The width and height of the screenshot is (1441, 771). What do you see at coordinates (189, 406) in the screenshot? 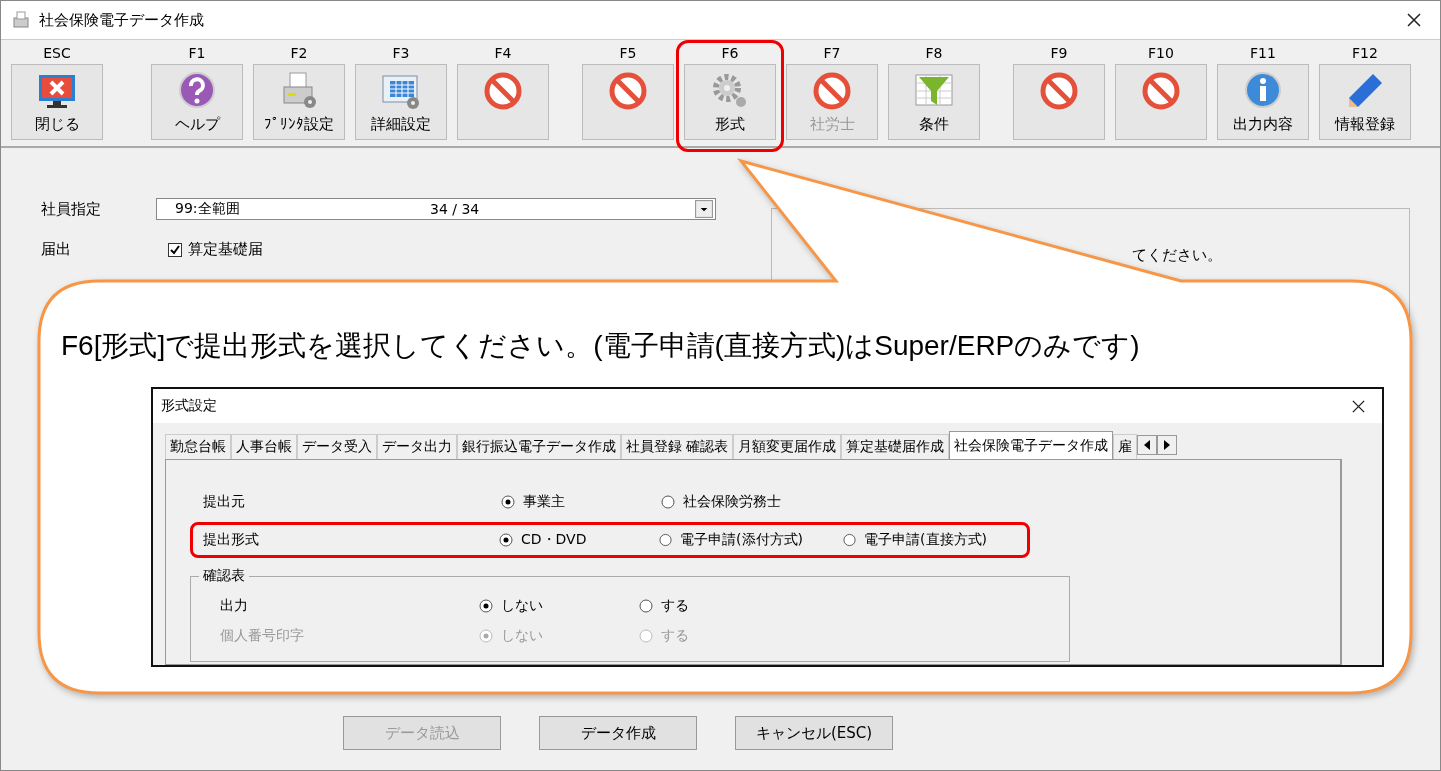
I see `dialog-title: 形式設定` at bounding box center [189, 406].